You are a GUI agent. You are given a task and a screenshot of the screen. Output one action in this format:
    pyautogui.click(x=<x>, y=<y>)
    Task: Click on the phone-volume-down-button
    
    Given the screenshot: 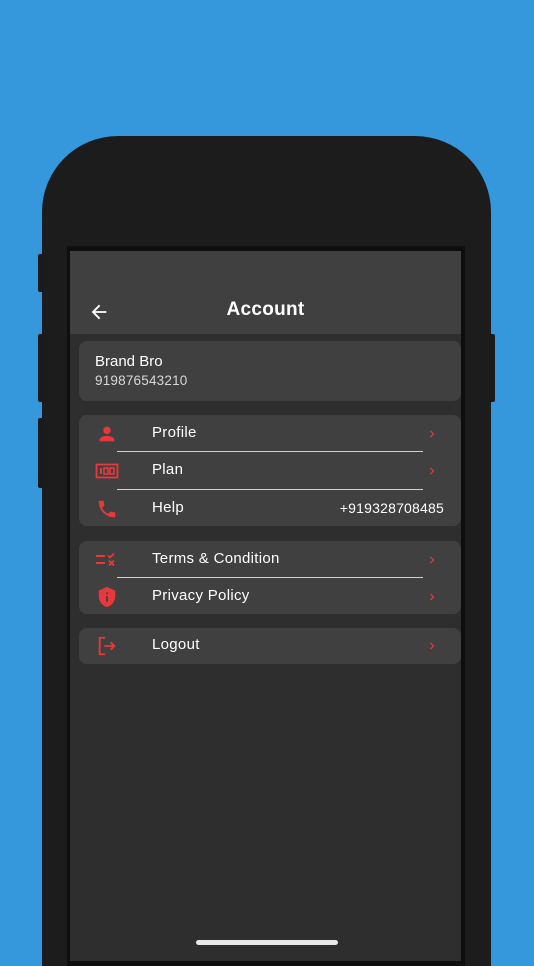 What is the action you would take?
    pyautogui.click(x=41, y=453)
    